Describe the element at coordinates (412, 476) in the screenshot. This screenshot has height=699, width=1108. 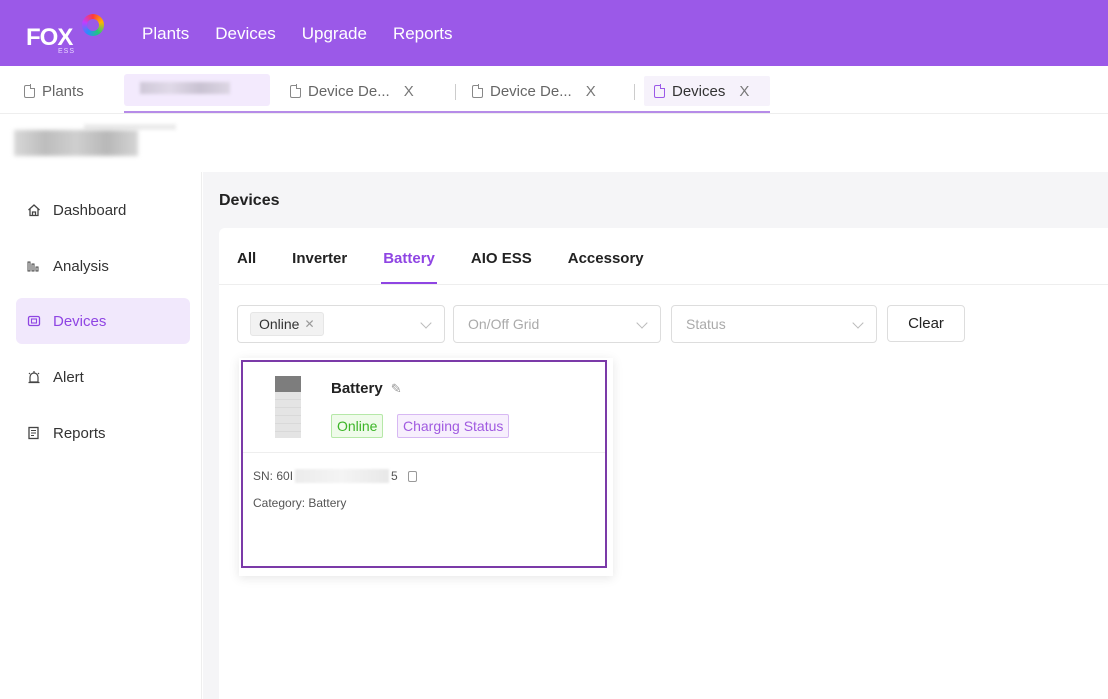
I see `copy-icon` at that location.